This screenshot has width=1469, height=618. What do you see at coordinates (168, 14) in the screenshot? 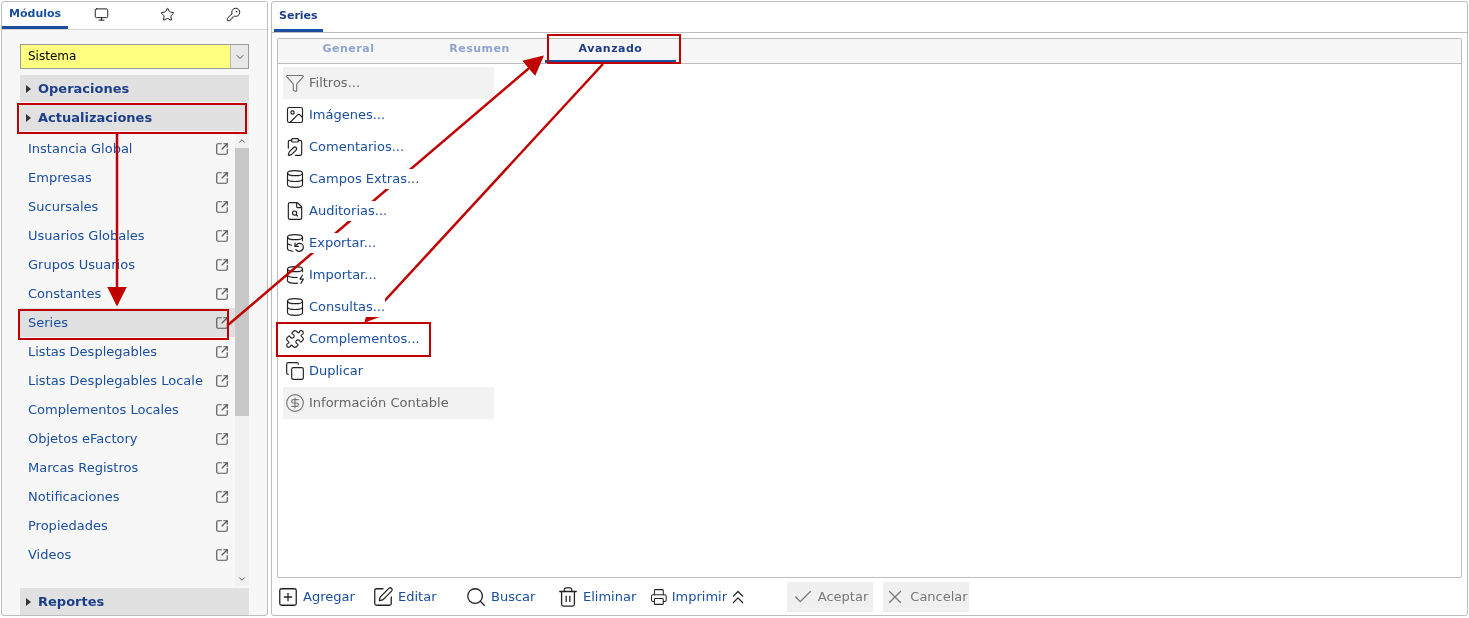
I see `star-icon` at bounding box center [168, 14].